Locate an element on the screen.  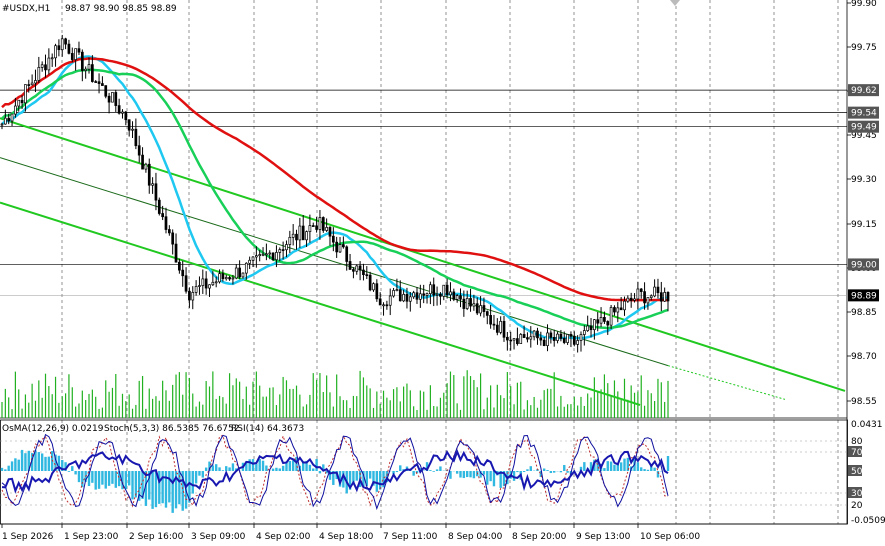
channel-projection is located at coordinates (726, 382).